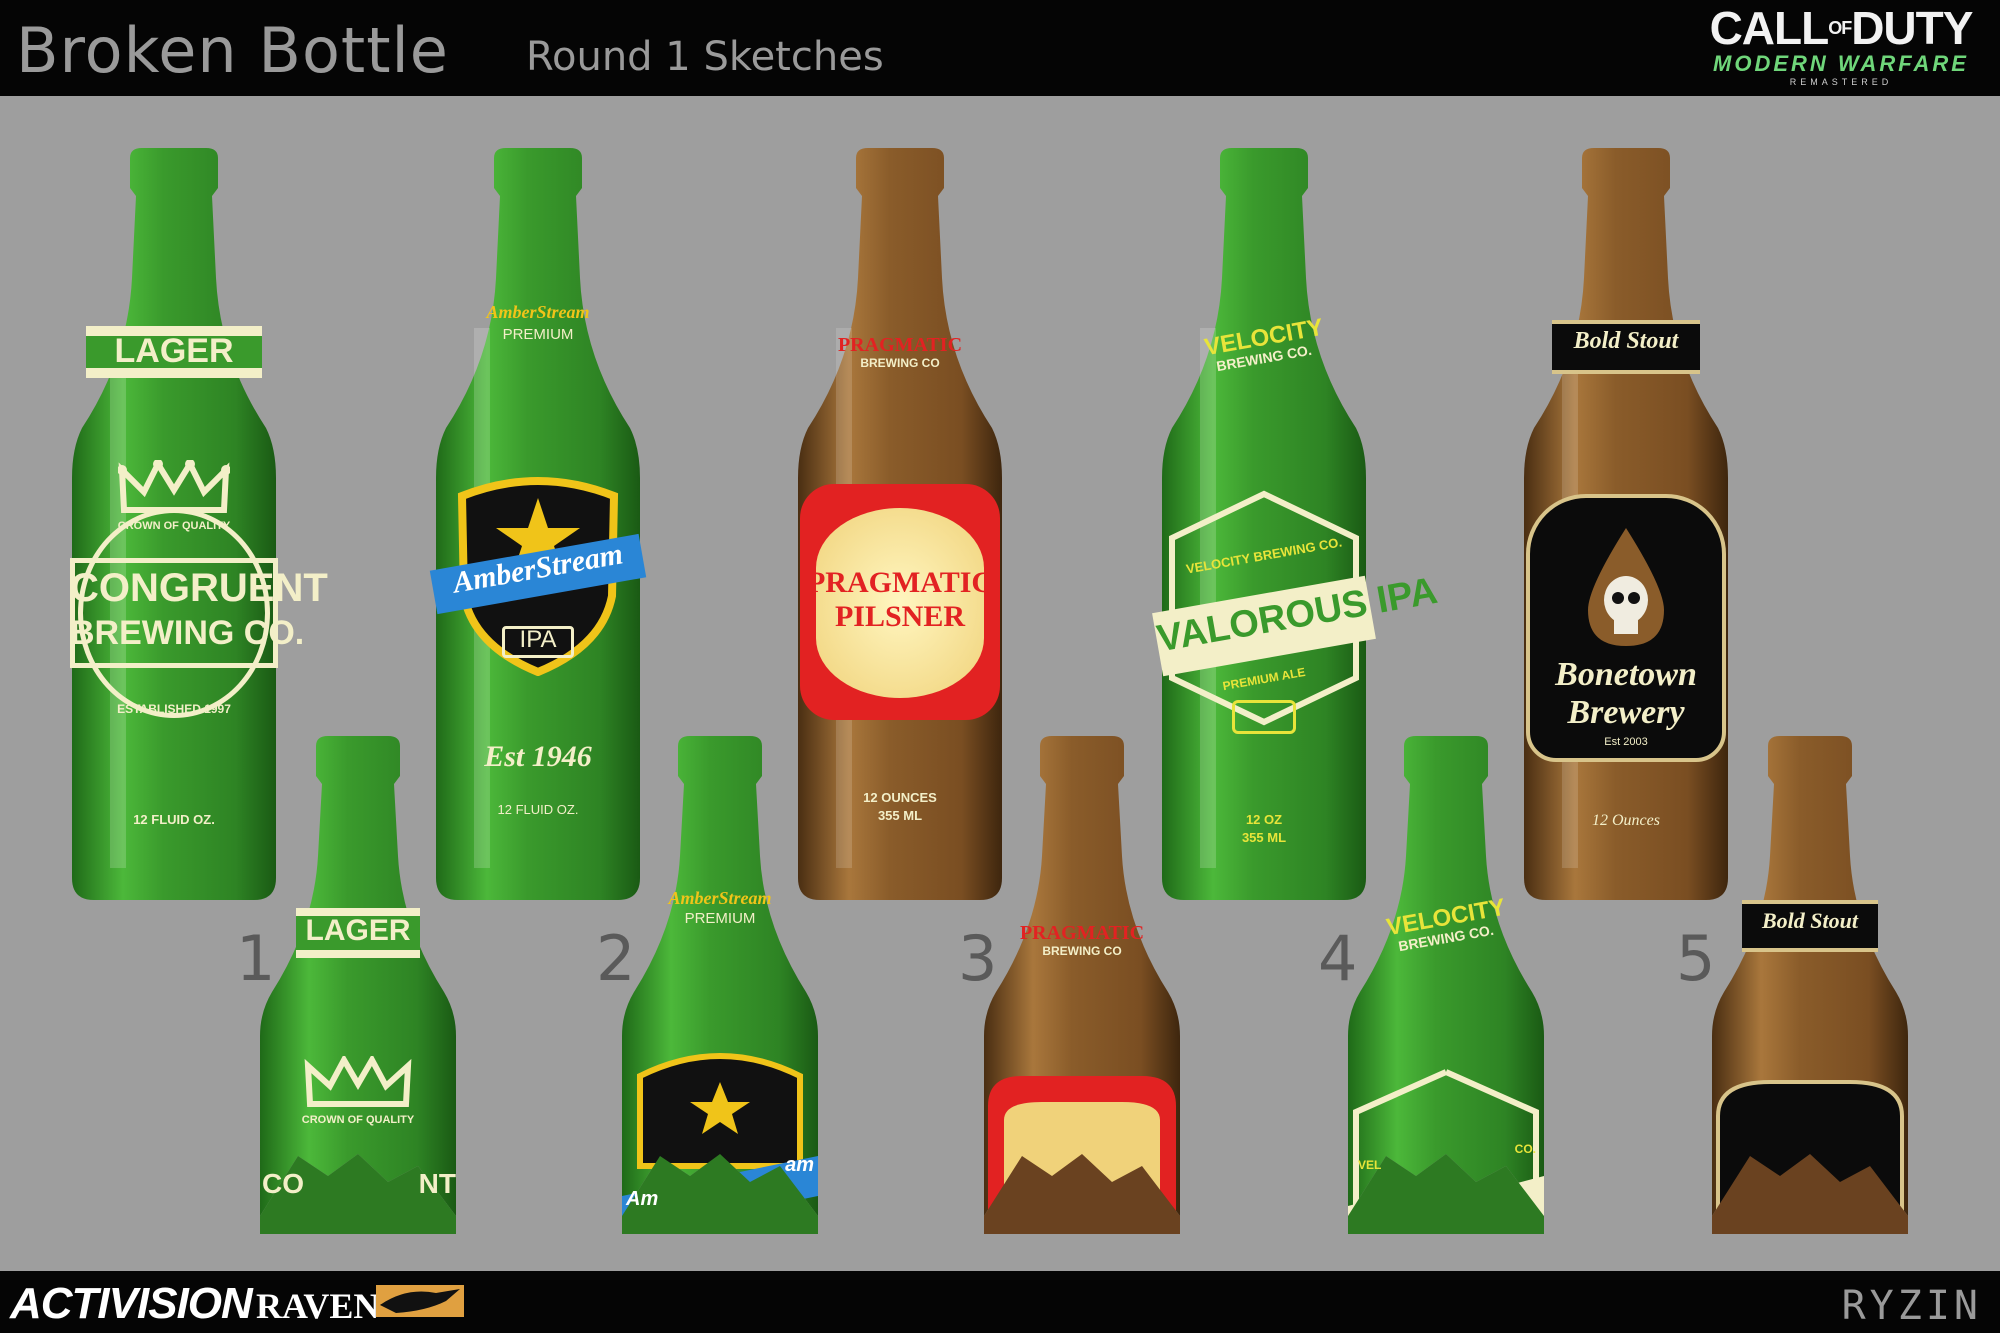 The height and width of the screenshot is (1333, 2000). Describe the element at coordinates (1626, 674) in the screenshot. I see `brand-line-1: Bonetown` at that location.